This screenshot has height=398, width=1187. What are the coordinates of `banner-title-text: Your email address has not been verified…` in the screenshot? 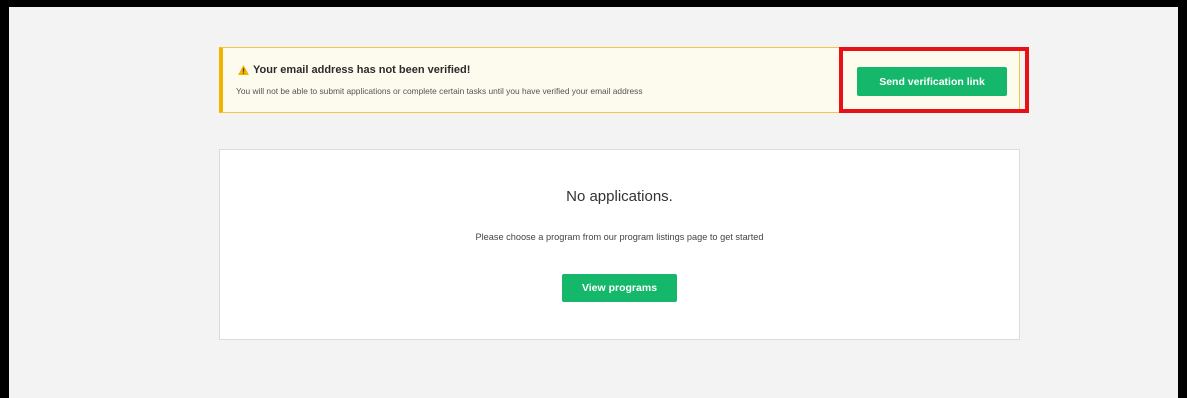 It's located at (362, 70).